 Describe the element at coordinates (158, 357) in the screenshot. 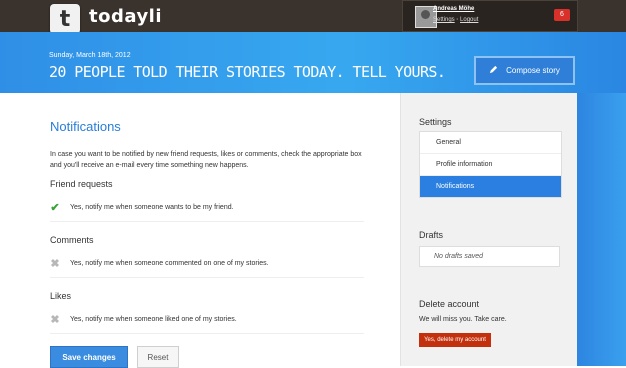

I see `reset-button: Reset` at that location.